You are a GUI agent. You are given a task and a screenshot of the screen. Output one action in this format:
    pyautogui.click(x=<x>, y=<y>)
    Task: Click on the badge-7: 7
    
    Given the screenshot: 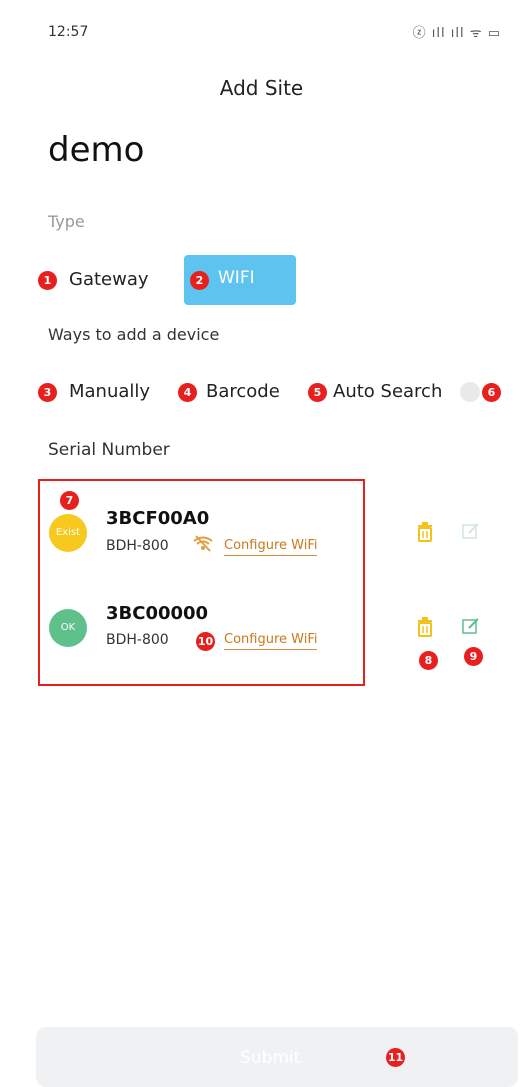 What is the action you would take?
    pyautogui.click(x=69, y=500)
    